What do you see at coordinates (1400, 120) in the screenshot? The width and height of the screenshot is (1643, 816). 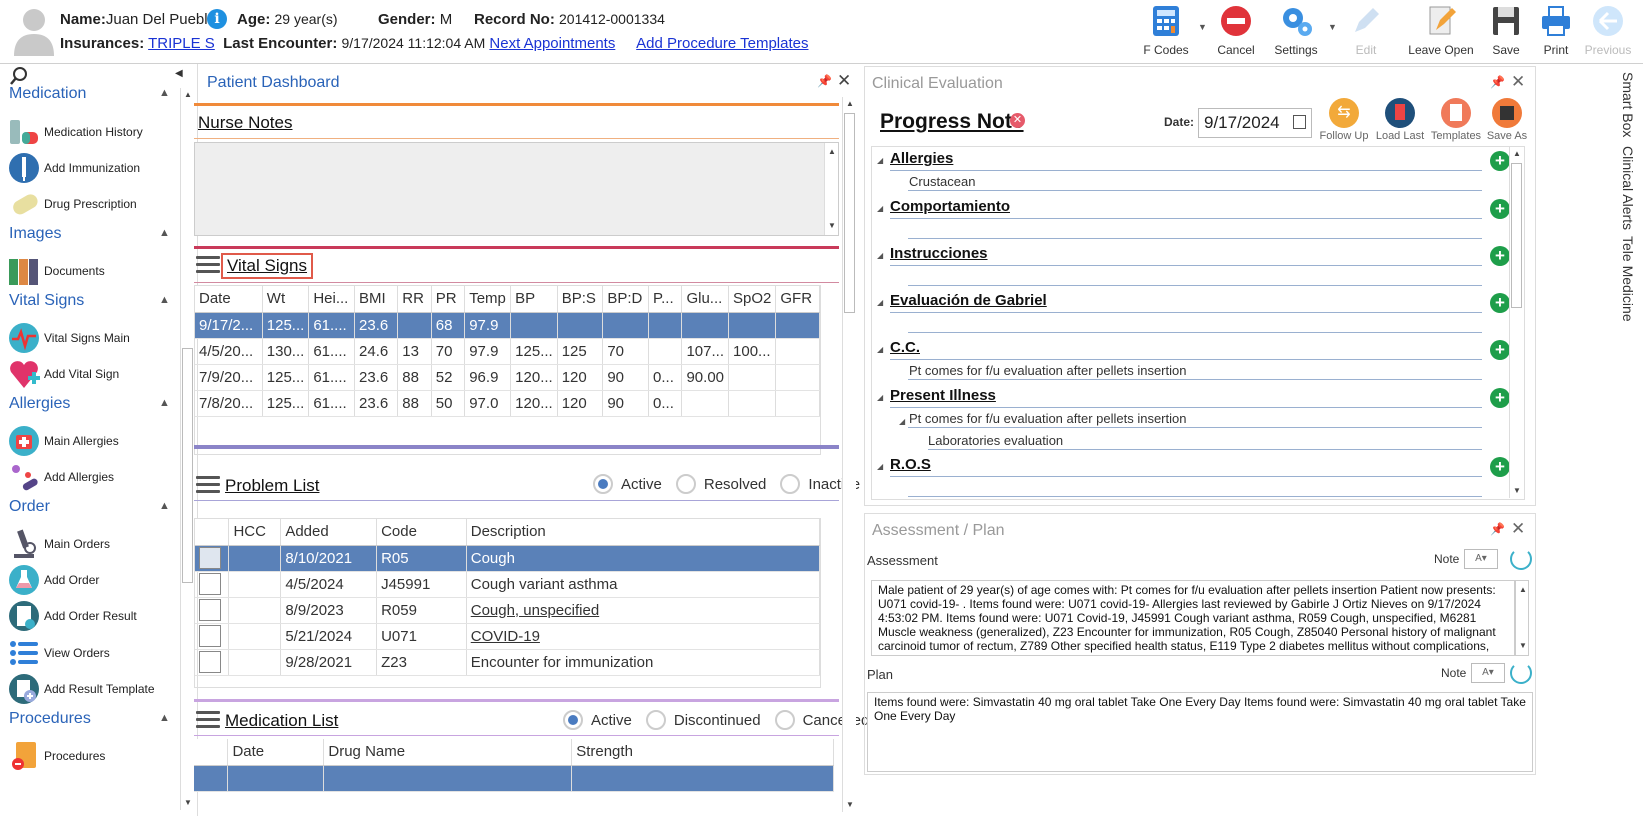 I see `load-last-button: Load Last` at bounding box center [1400, 120].